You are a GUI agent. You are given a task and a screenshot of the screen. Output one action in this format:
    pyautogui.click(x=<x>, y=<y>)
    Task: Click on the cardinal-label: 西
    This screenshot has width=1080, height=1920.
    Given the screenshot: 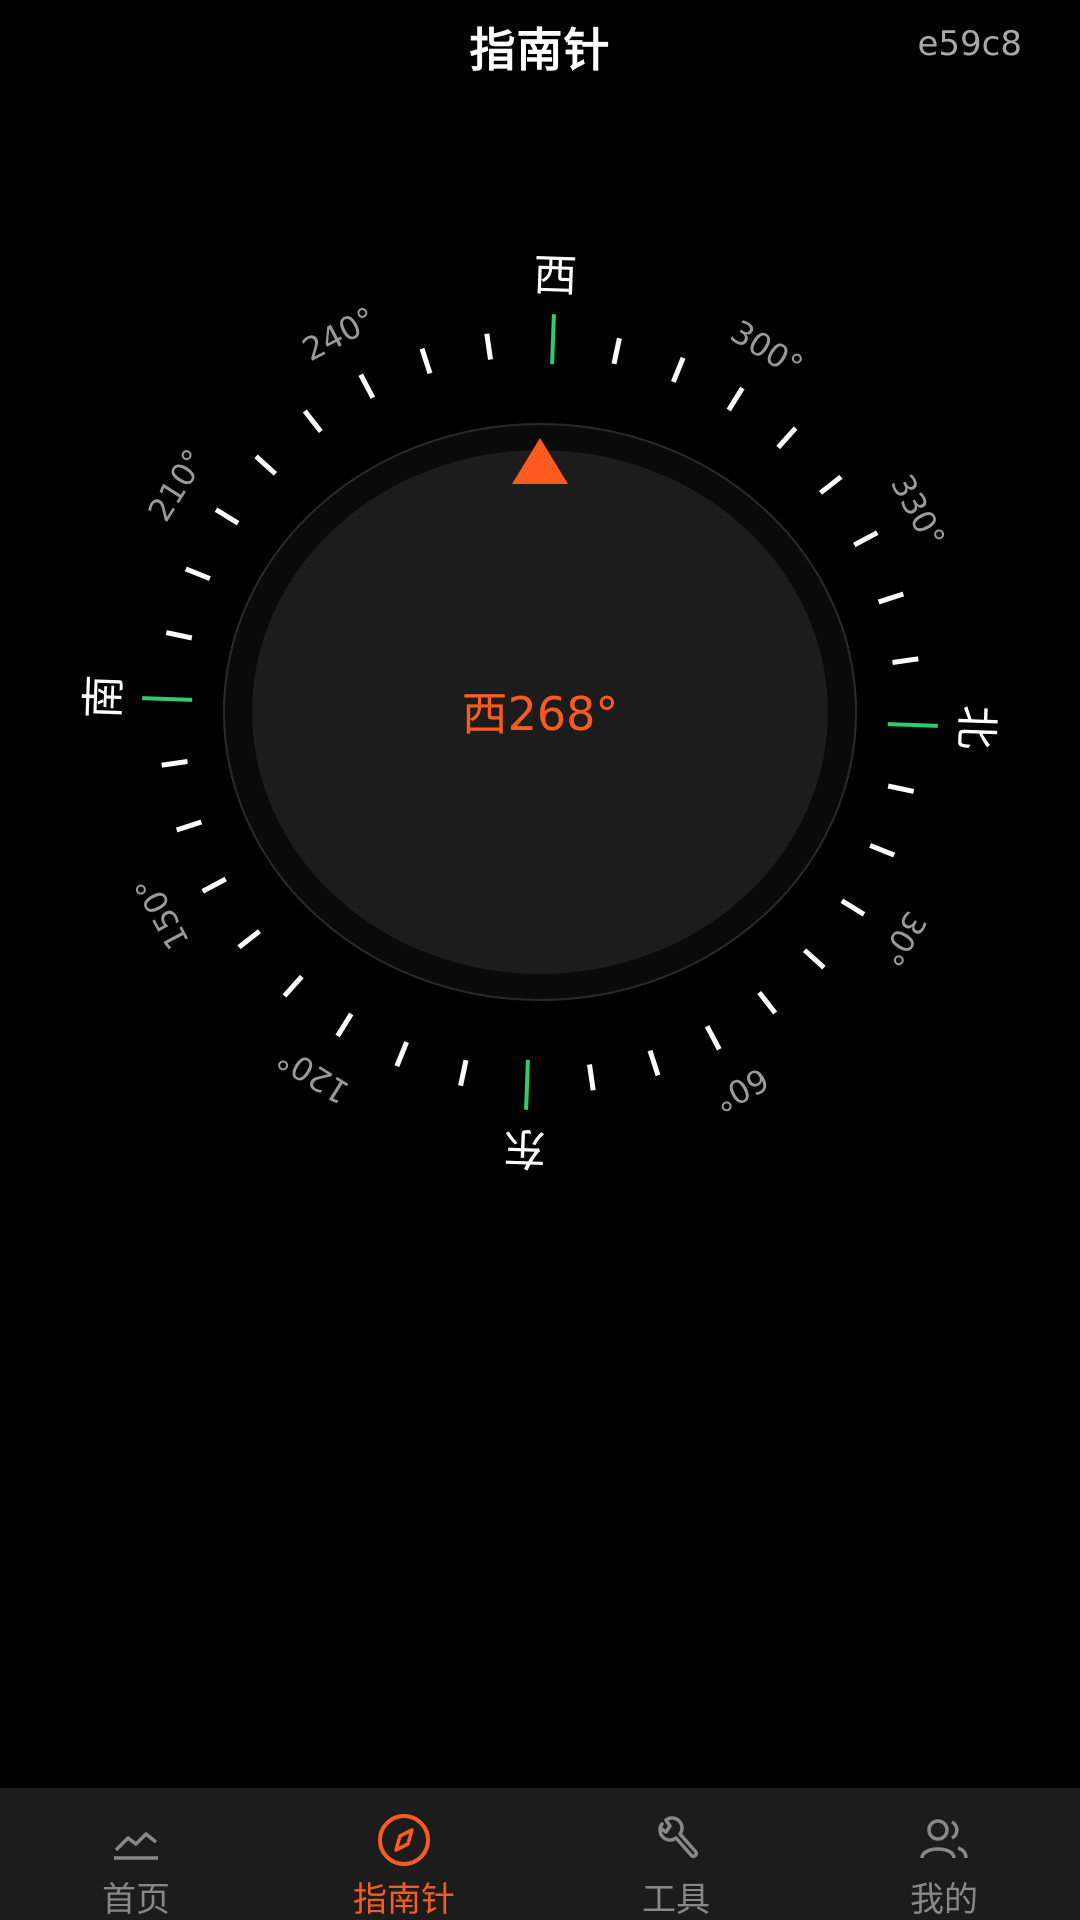 What is the action you would take?
    pyautogui.click(x=555, y=276)
    